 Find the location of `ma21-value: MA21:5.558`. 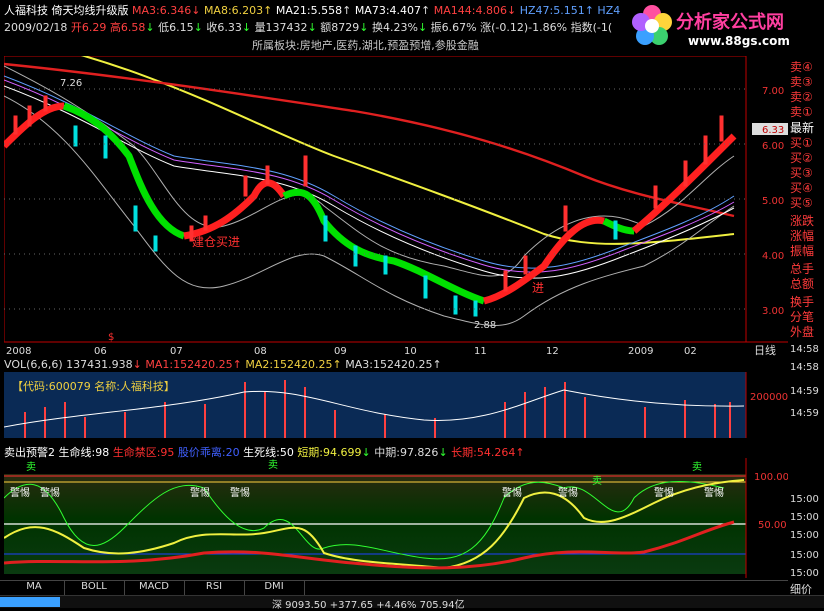

ma21-value: MA21:5.558 is located at coordinates (309, 10).